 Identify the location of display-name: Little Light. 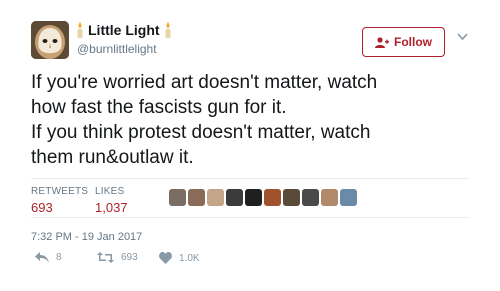
(124, 30).